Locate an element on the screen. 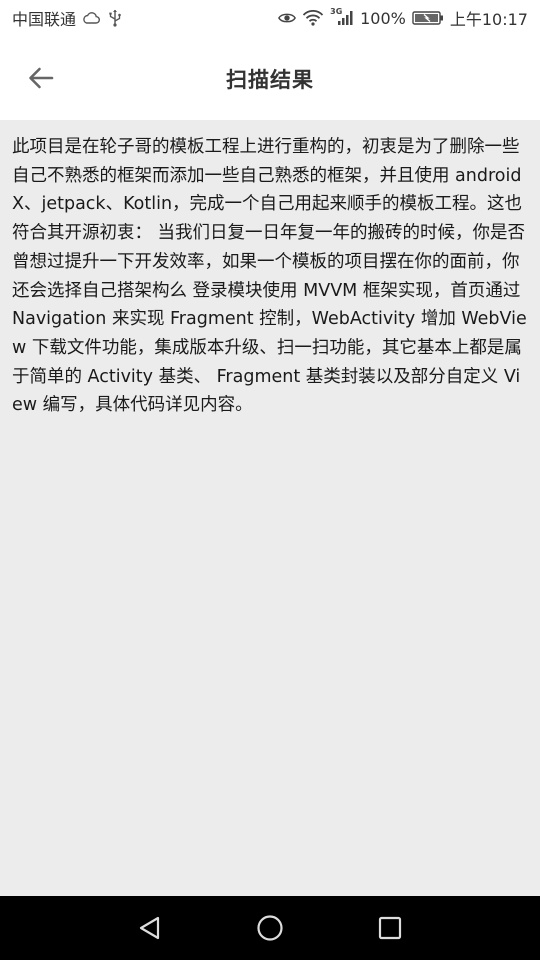  status-right: 3G 100% 上午10:17 is located at coordinates (403, 18).